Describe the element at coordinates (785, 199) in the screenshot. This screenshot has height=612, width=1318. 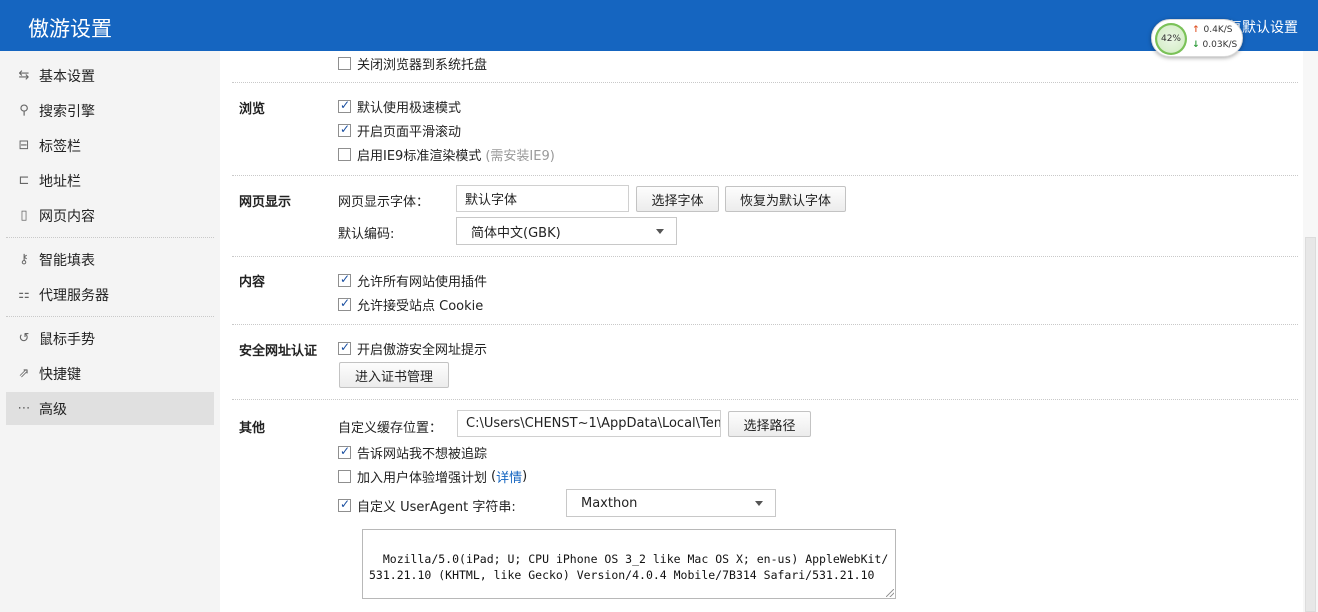
I see `restore-font-button: 恢复为默认字体` at that location.